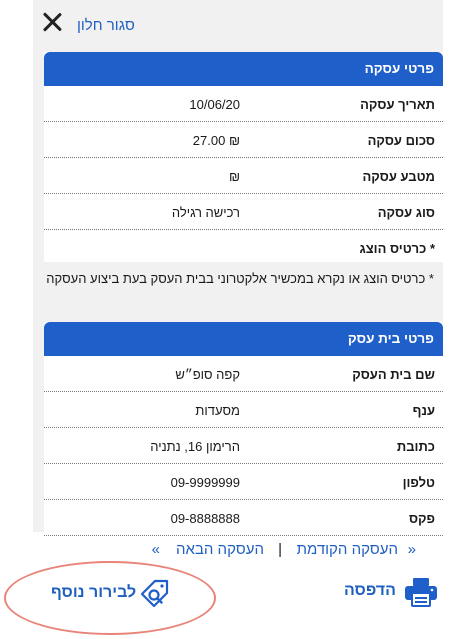  Describe the element at coordinates (243, 339) in the screenshot. I see `merchant-details-header: פרטי בית עסק` at that location.